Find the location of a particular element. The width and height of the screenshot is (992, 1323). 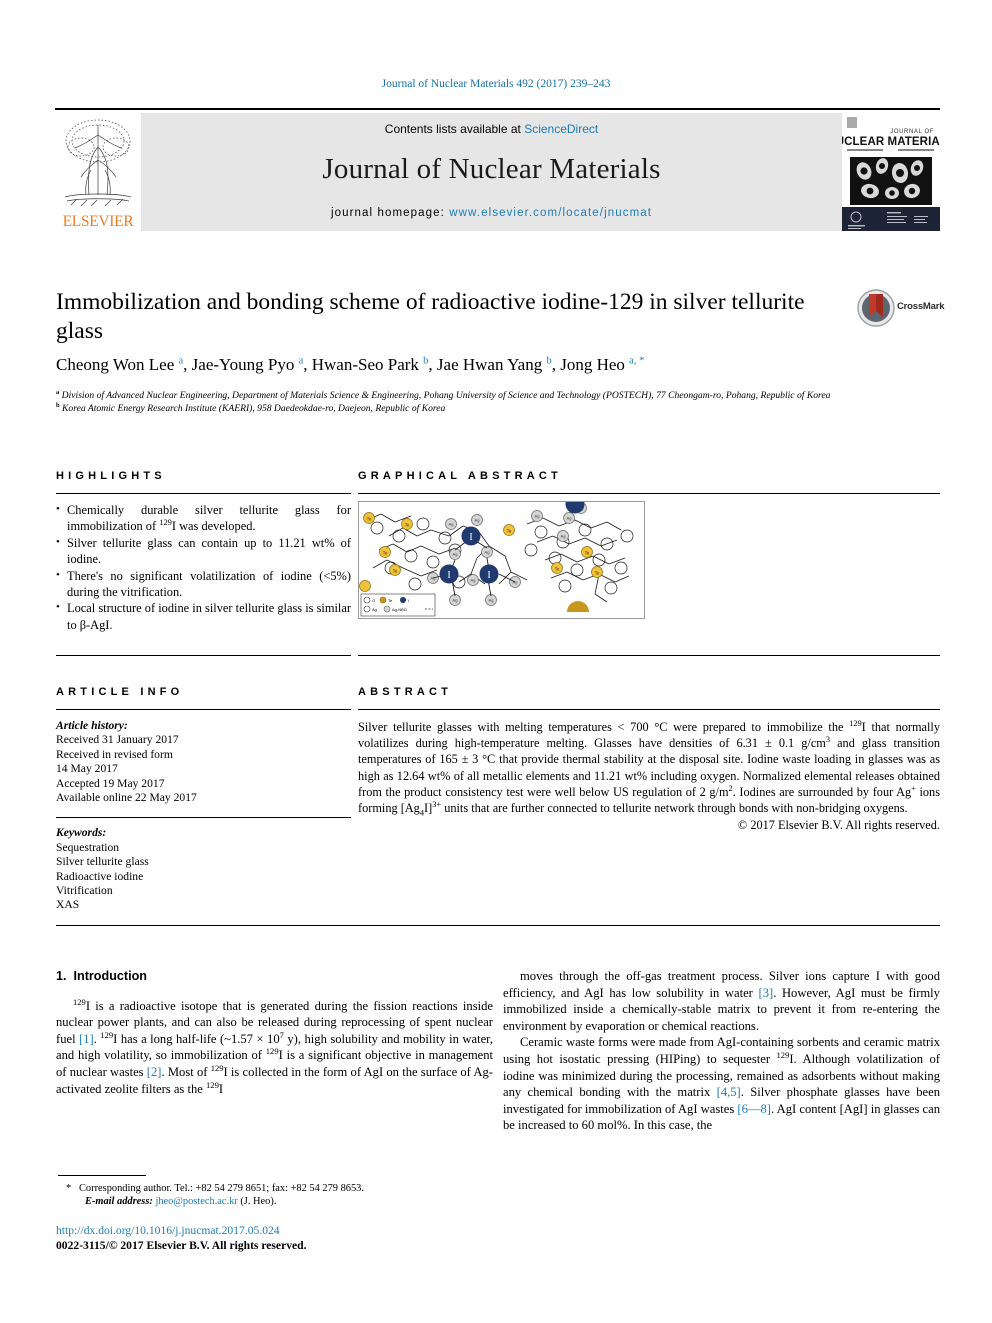

section-number: 1. is located at coordinates (61, 976).